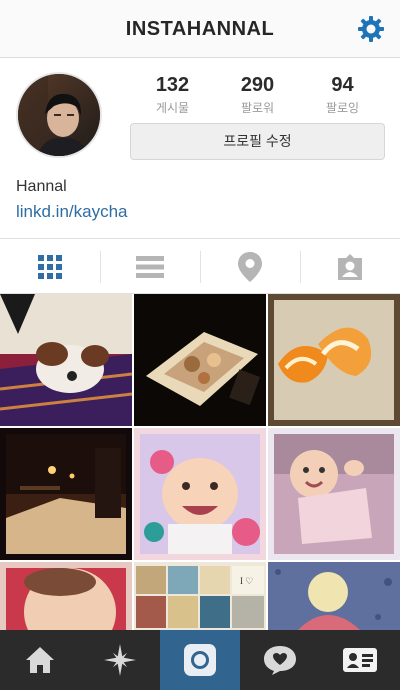  I want to click on tagged-photos-icon, so click(350, 267).